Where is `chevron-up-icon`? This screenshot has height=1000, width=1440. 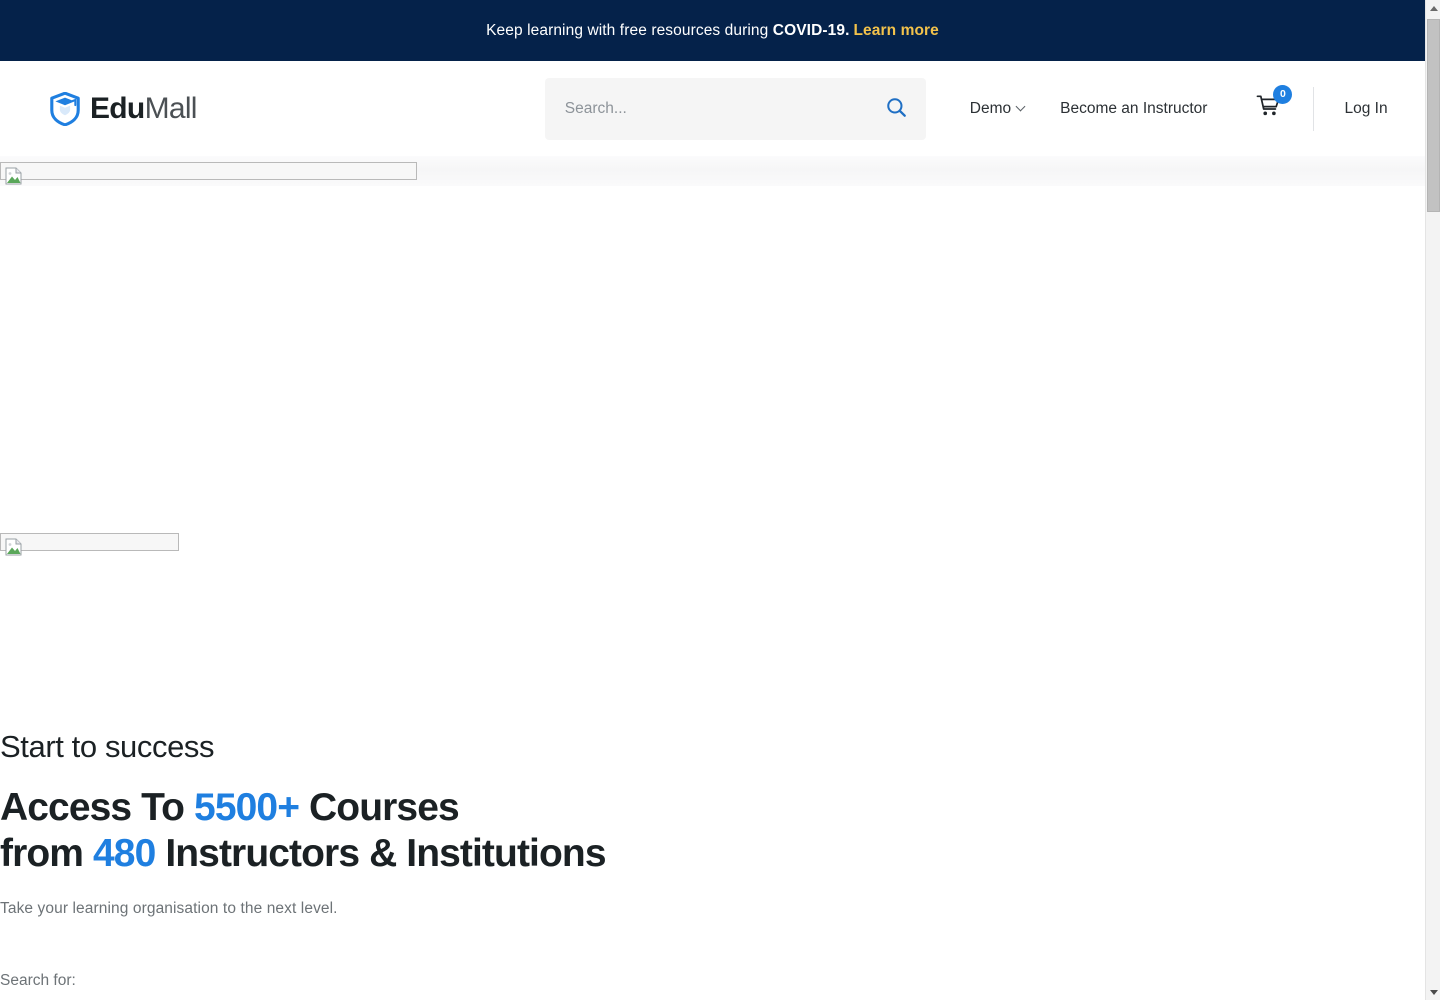 chevron-up-icon is located at coordinates (1433, 8).